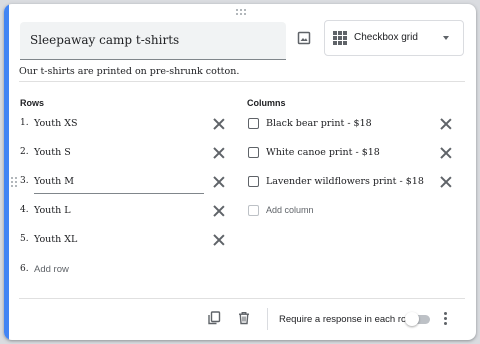 This screenshot has width=480, height=344. What do you see at coordinates (125, 125) in the screenshot?
I see `row-item: 1. Youth XS` at bounding box center [125, 125].